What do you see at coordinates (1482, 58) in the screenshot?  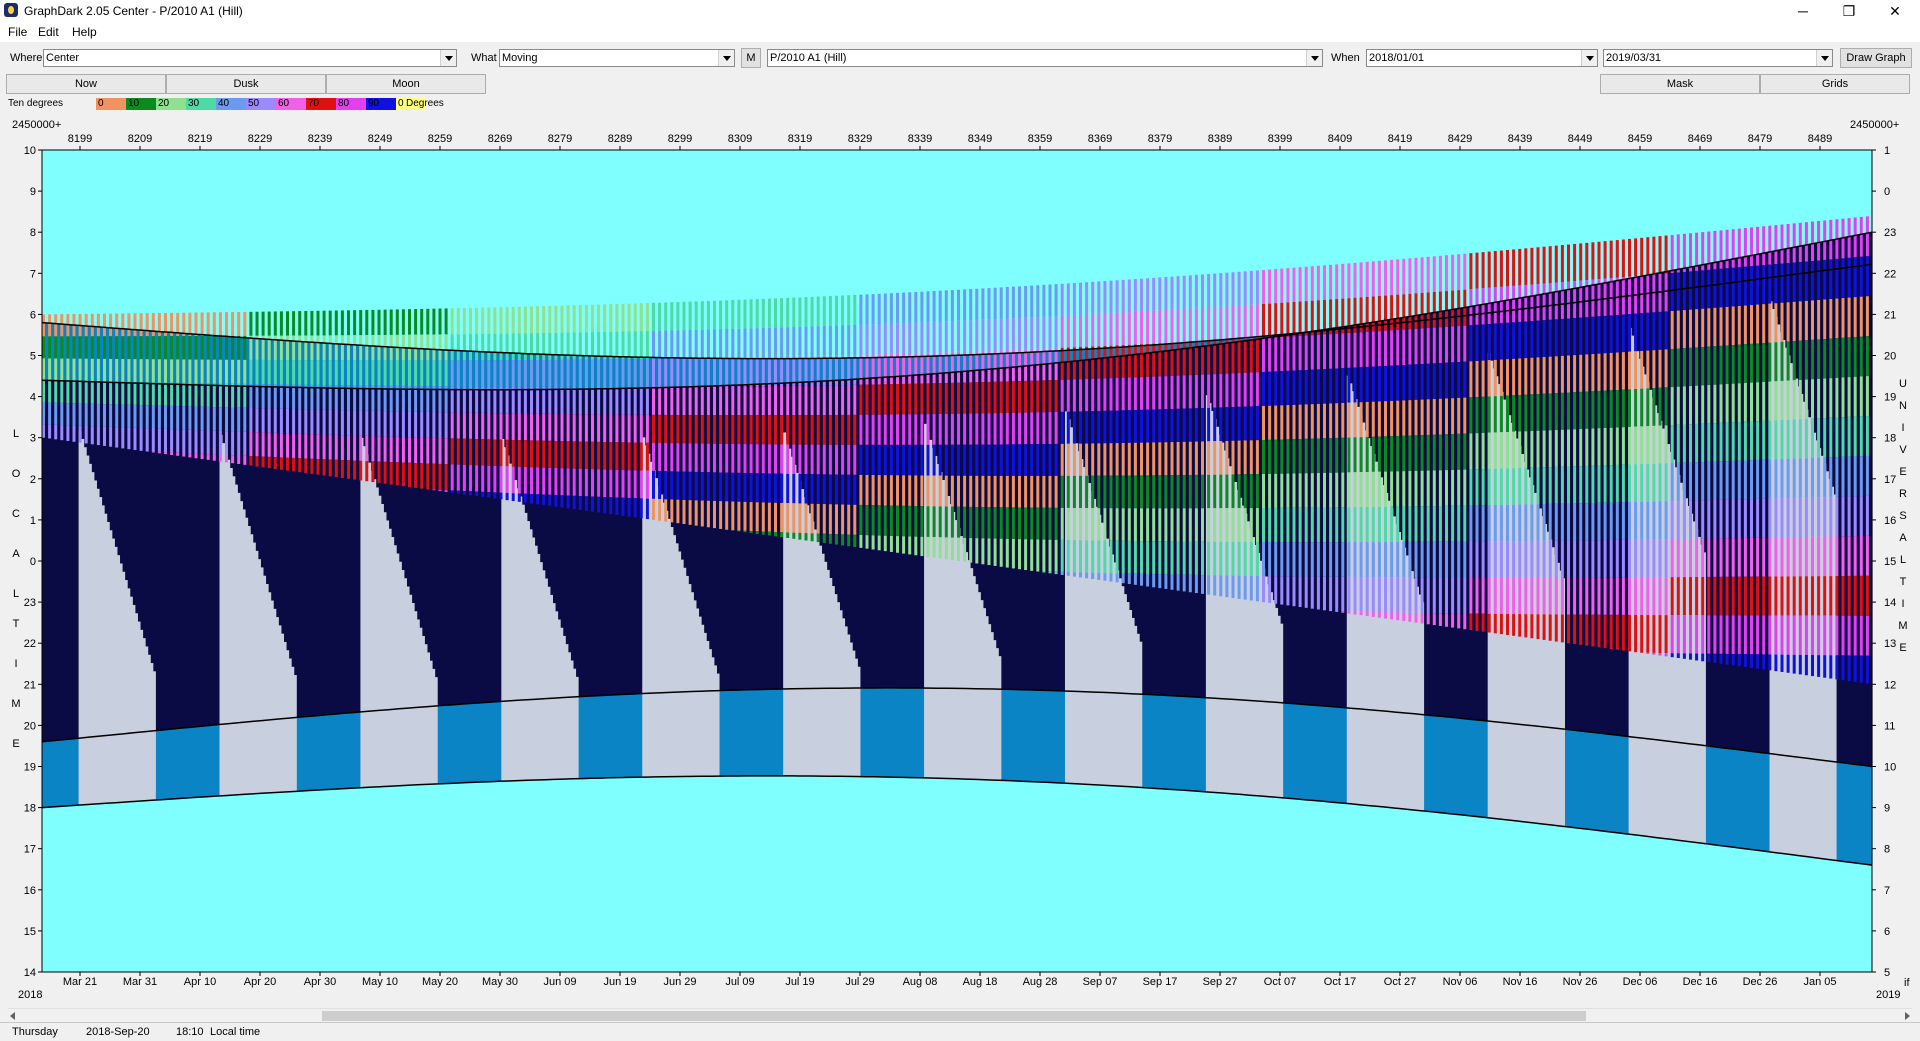 I see `start-date-select: 2018/01/01` at bounding box center [1482, 58].